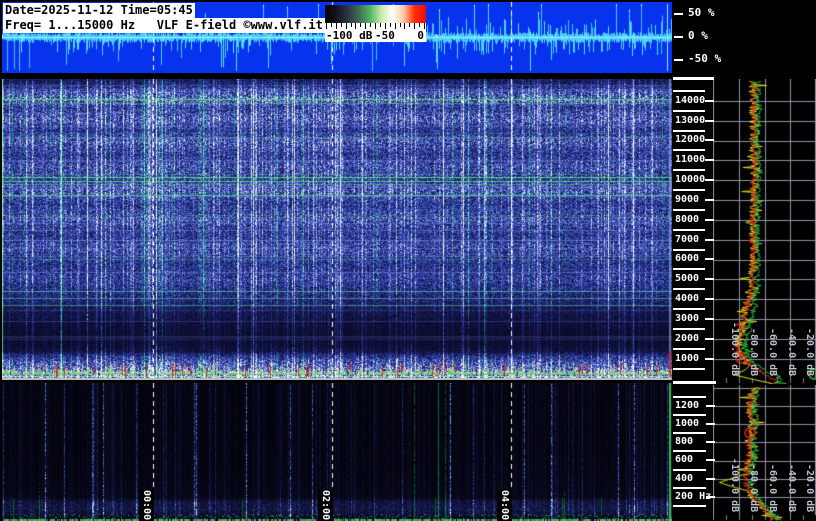  I want to click on time-label-chip: 00:00, so click(146, 505).